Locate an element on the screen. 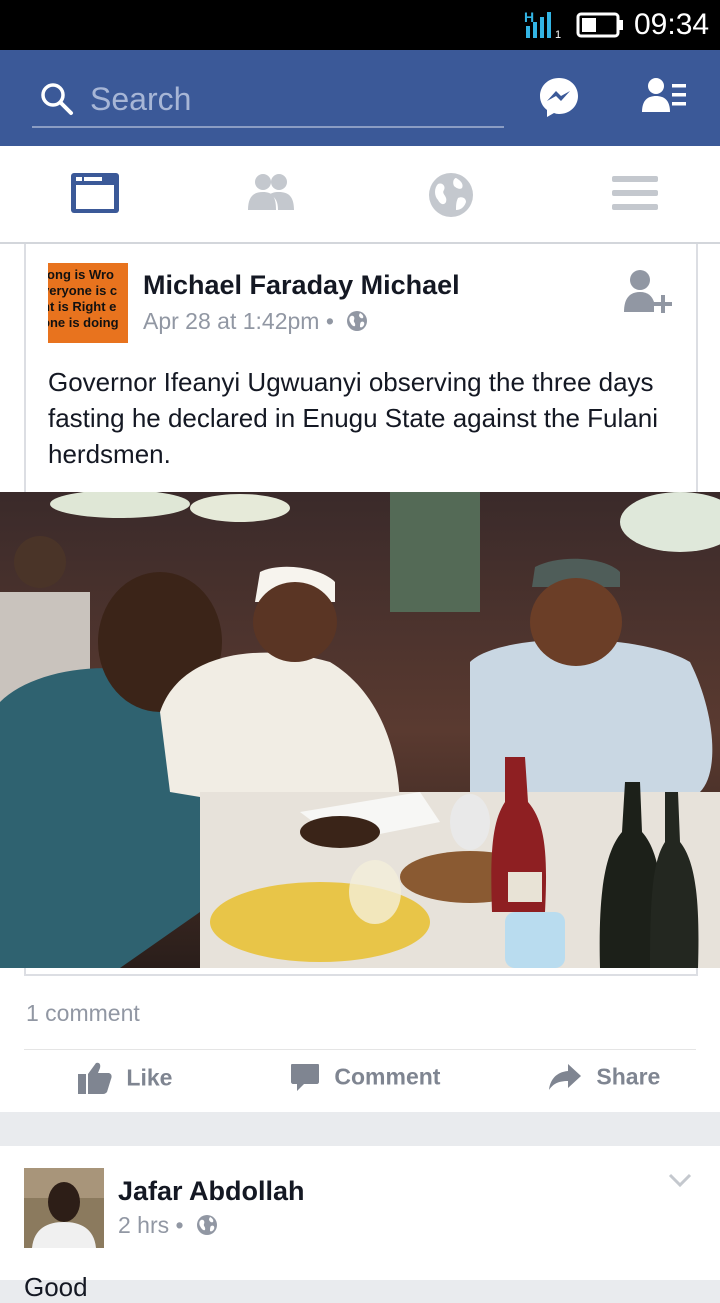 This screenshot has height=1303, width=720. share-label: Share is located at coordinates (628, 1076).